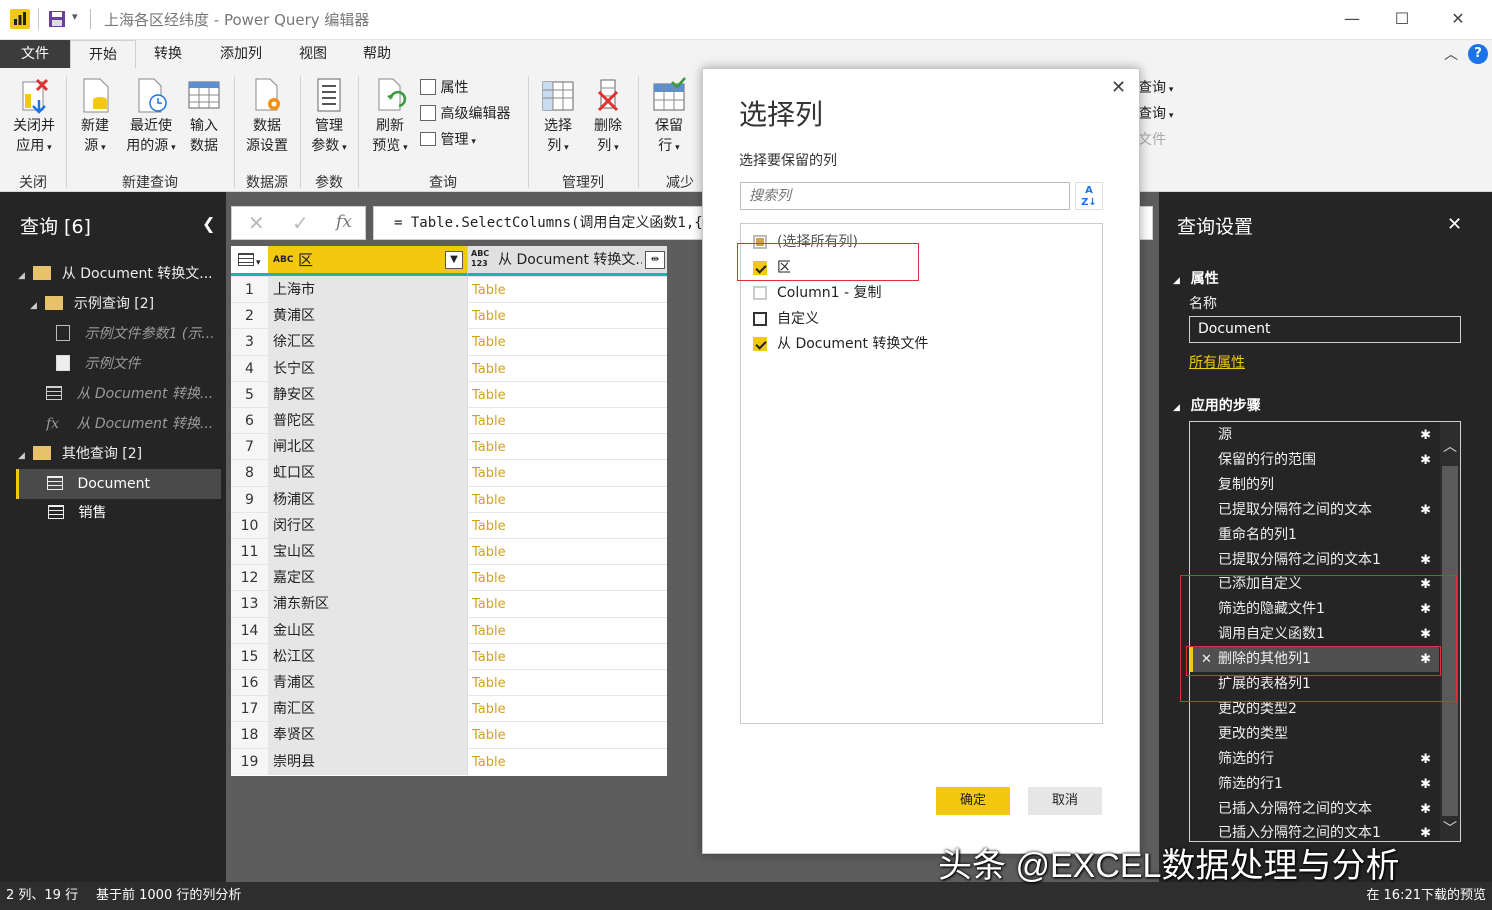  What do you see at coordinates (133, 513) in the screenshot?
I see `query-item-sales: 销售` at bounding box center [133, 513].